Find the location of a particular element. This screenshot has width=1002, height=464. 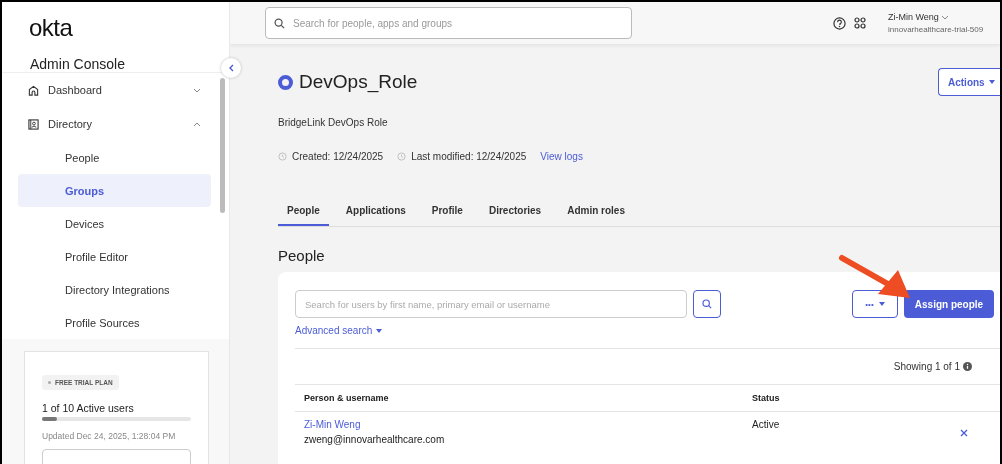

nav-item: Devices is located at coordinates (114, 223).